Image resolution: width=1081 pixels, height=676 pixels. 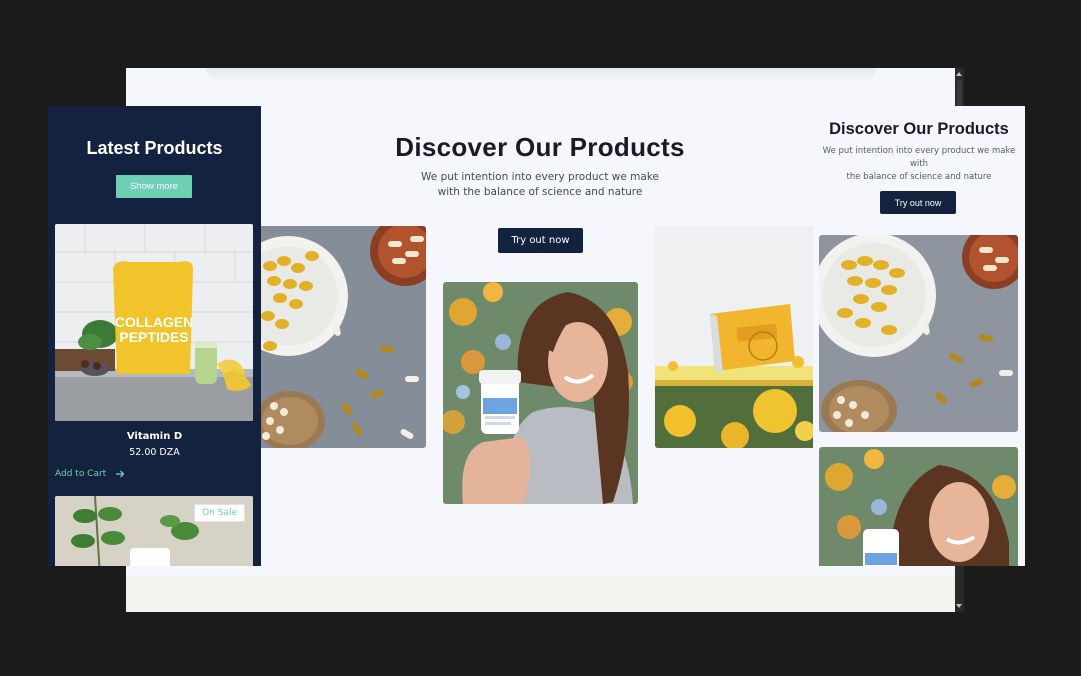 What do you see at coordinates (154, 148) in the screenshot?
I see `latest-products-title: Latest Products` at bounding box center [154, 148].